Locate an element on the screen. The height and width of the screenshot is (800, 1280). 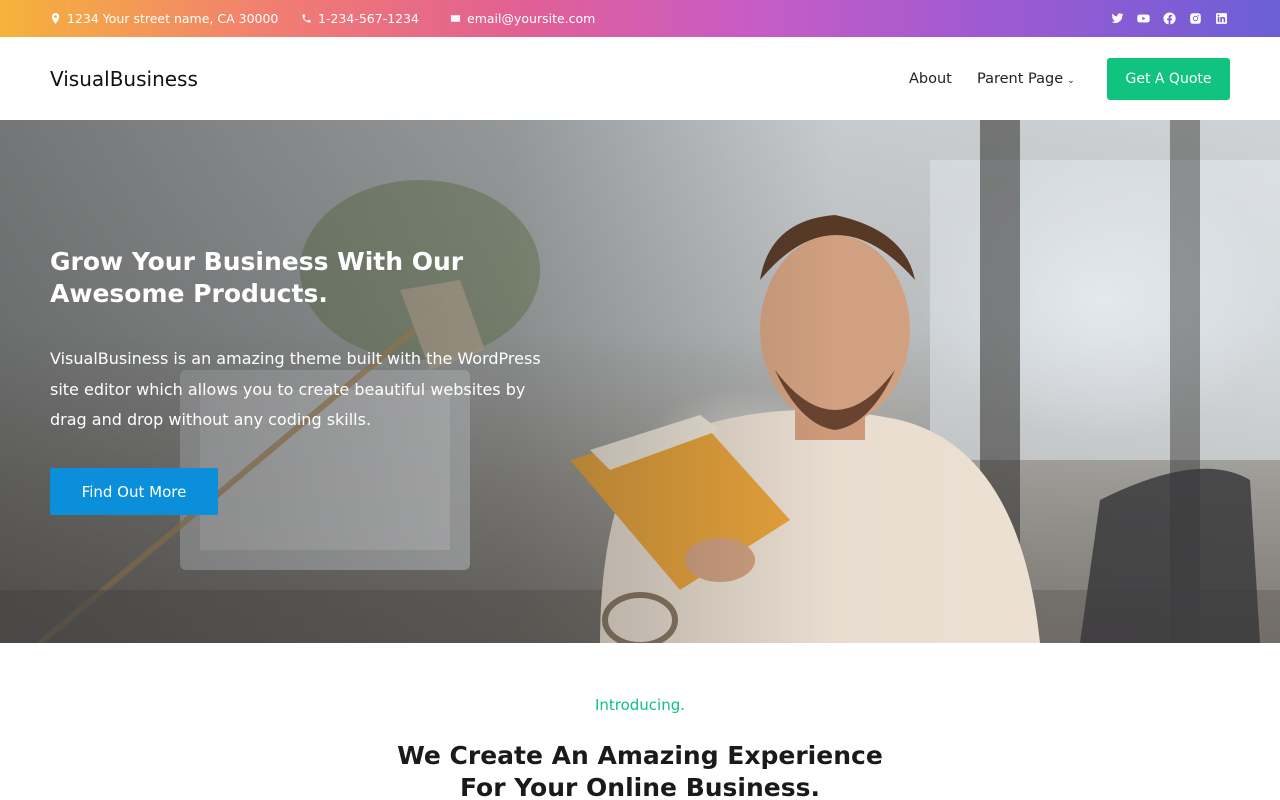
site-logo: VisualBusiness is located at coordinates (124, 78).